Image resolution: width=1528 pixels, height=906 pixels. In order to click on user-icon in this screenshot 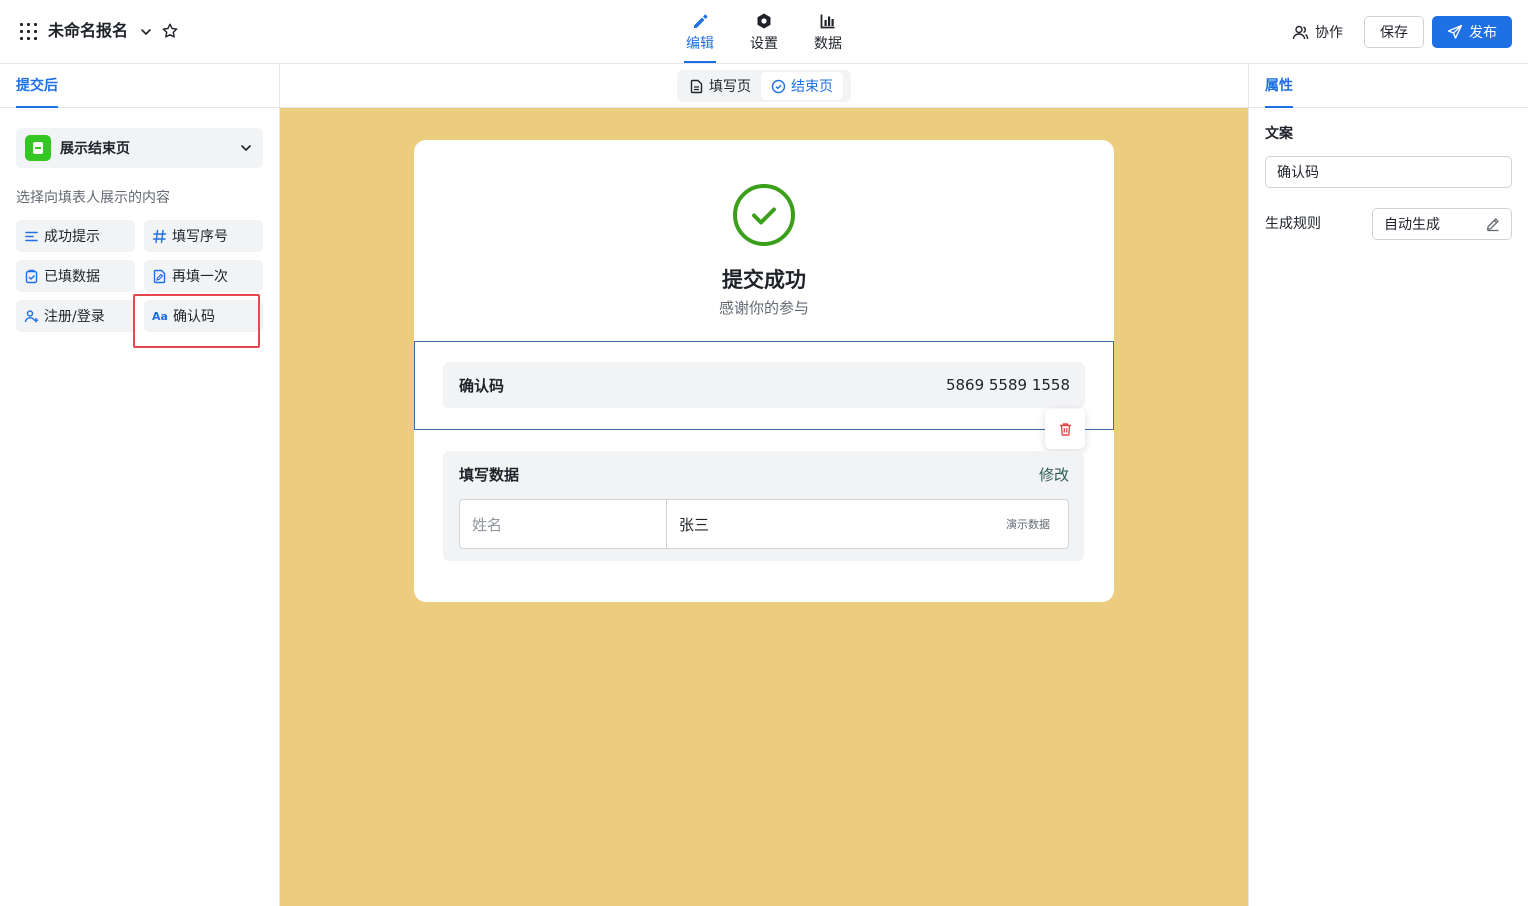, I will do `click(1300, 32)`.